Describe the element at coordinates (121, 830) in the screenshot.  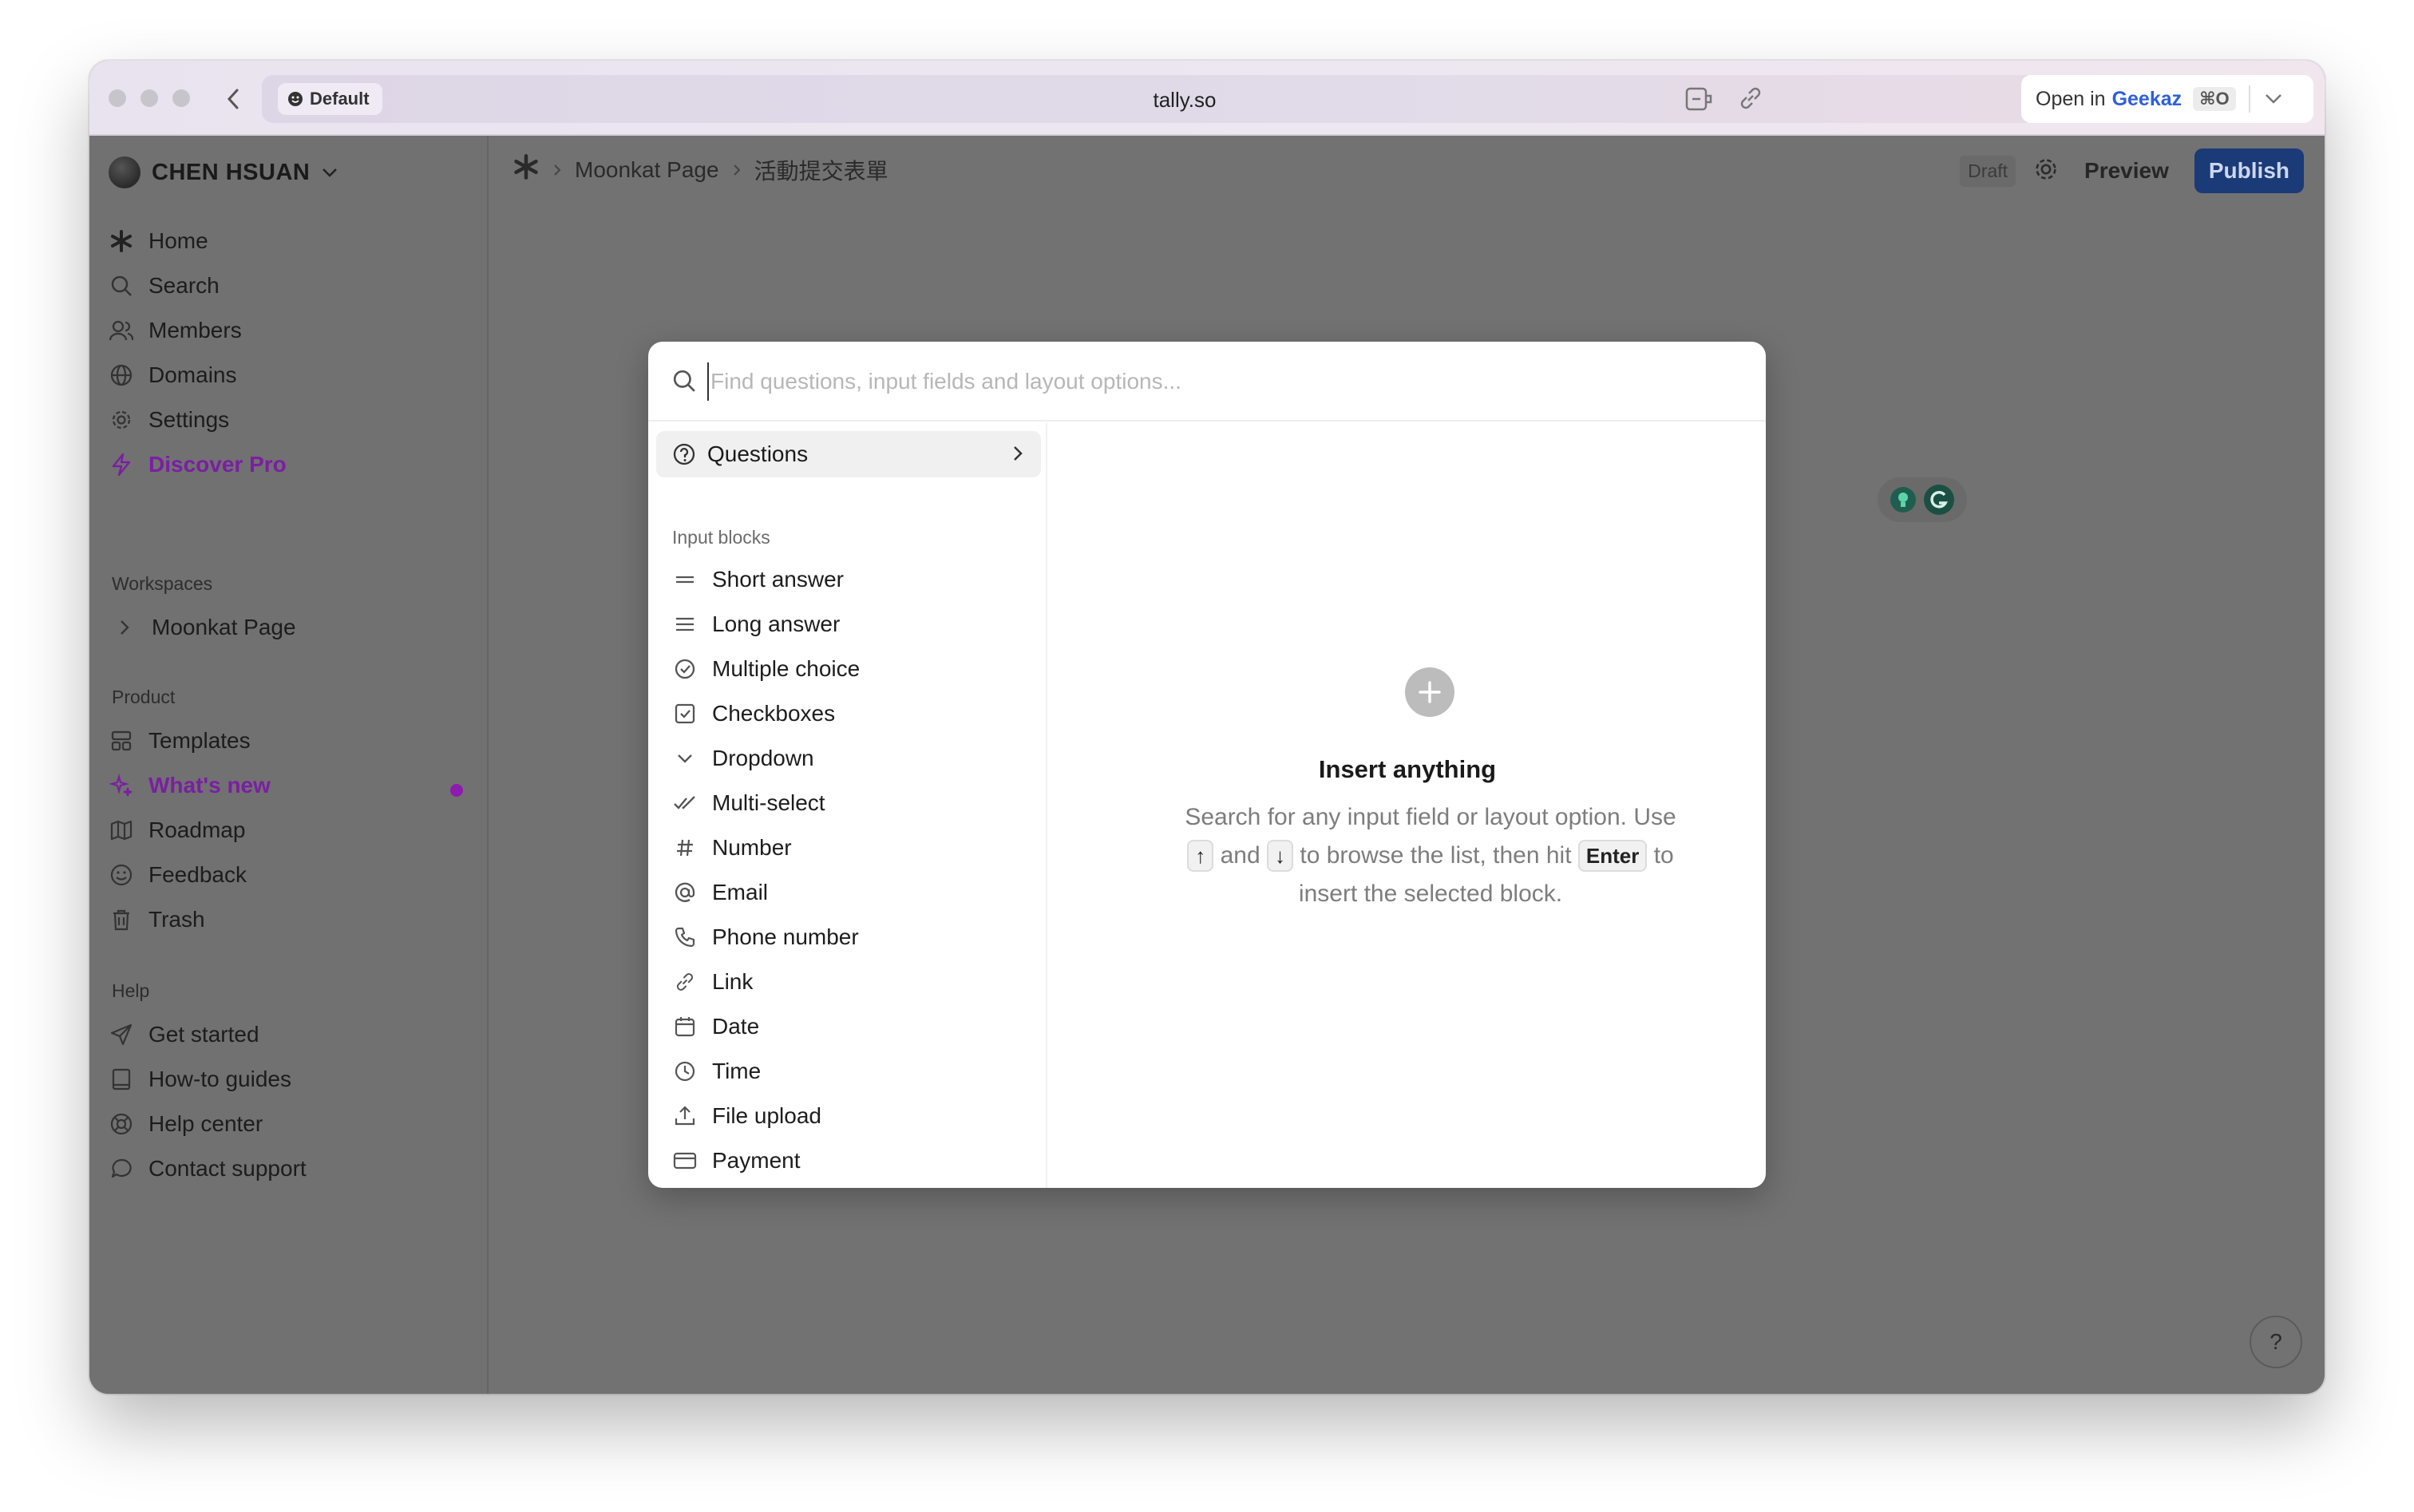
I see `map-icon` at that location.